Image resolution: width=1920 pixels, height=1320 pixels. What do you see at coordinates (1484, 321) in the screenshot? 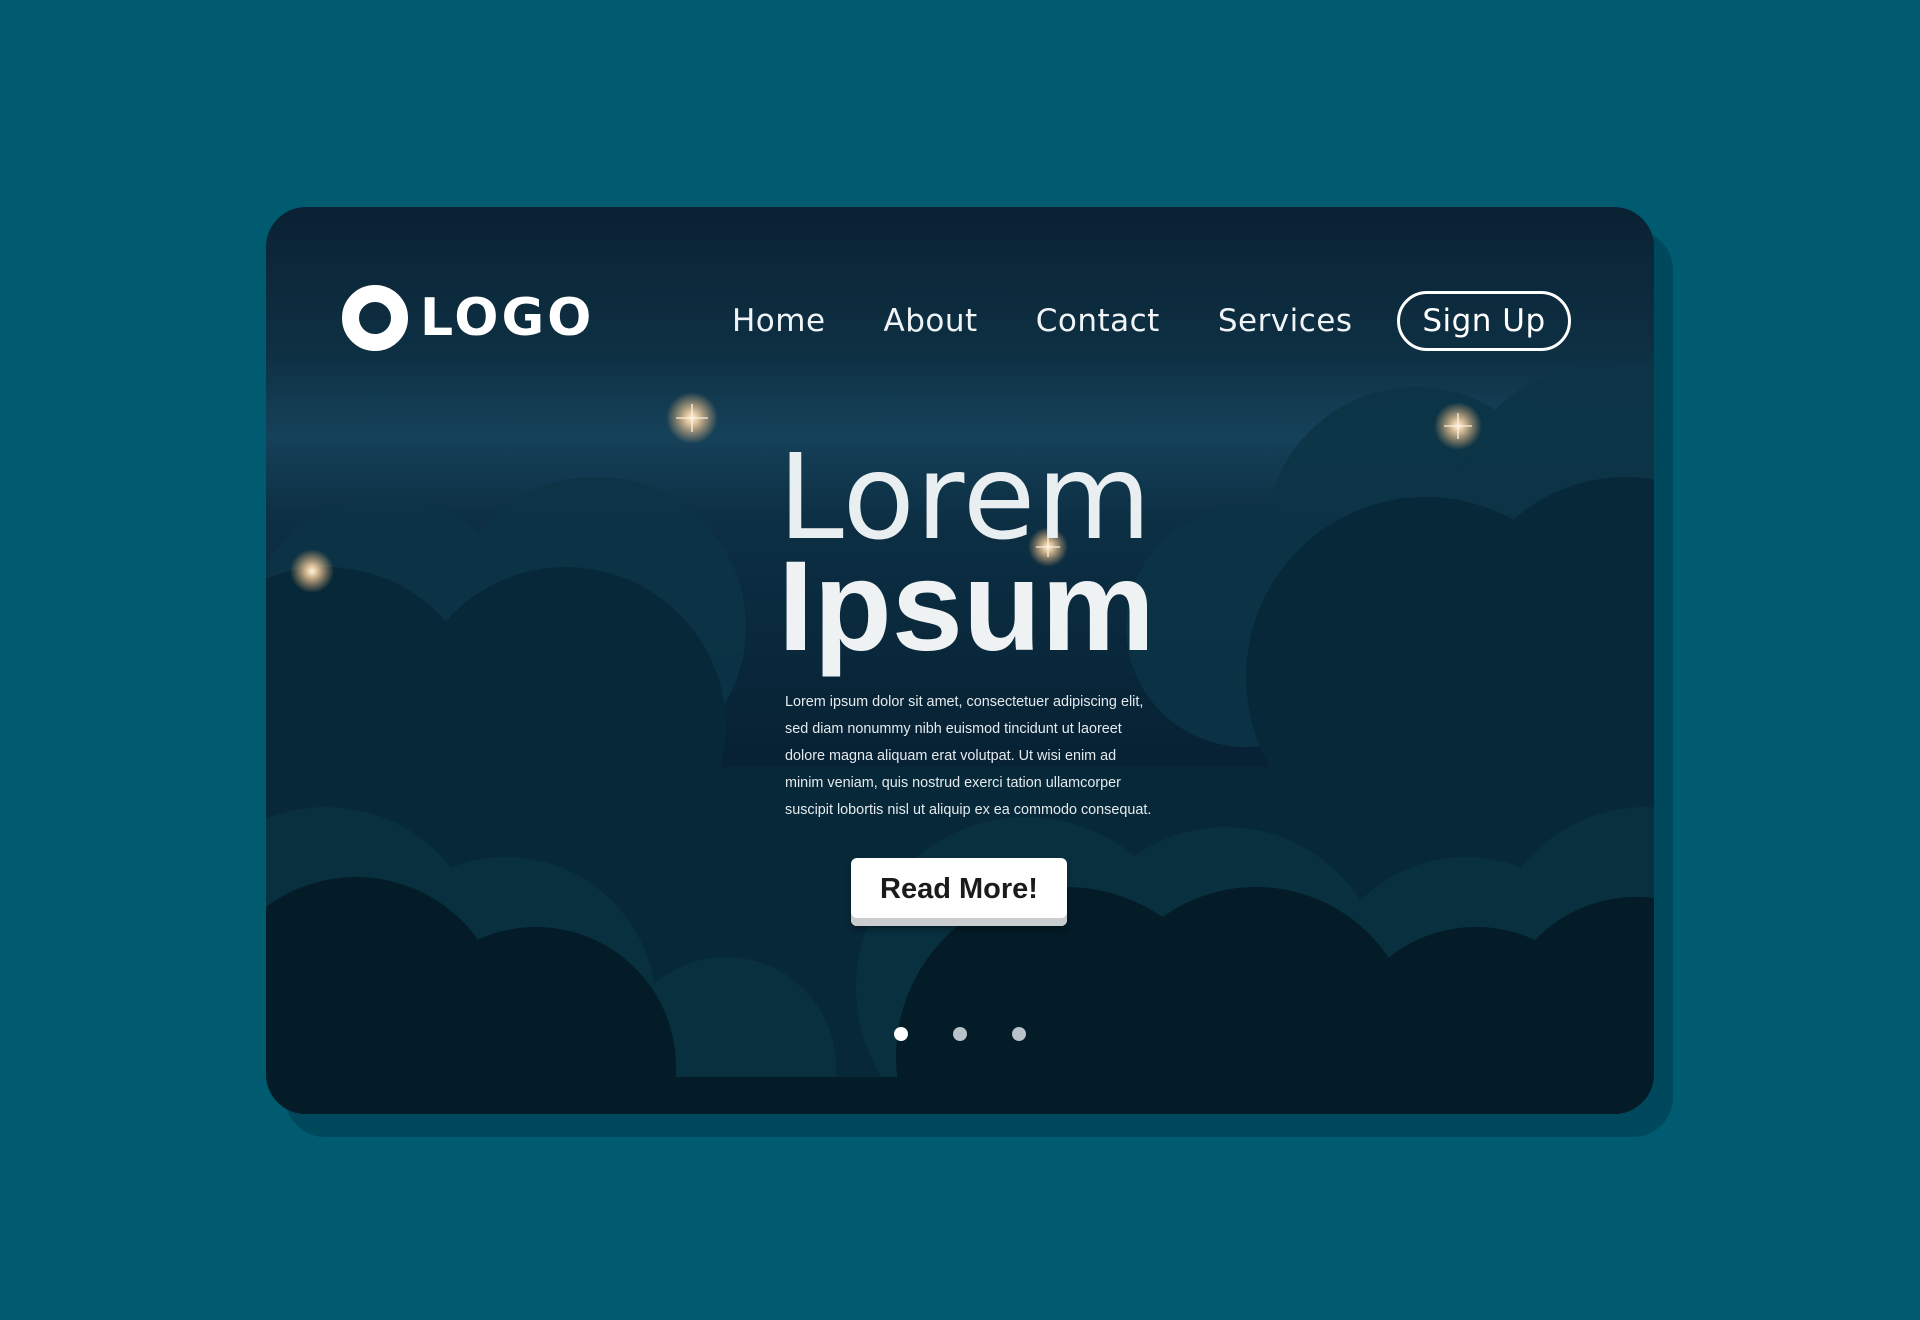
I see `sign-up-button: Sign Up` at bounding box center [1484, 321].